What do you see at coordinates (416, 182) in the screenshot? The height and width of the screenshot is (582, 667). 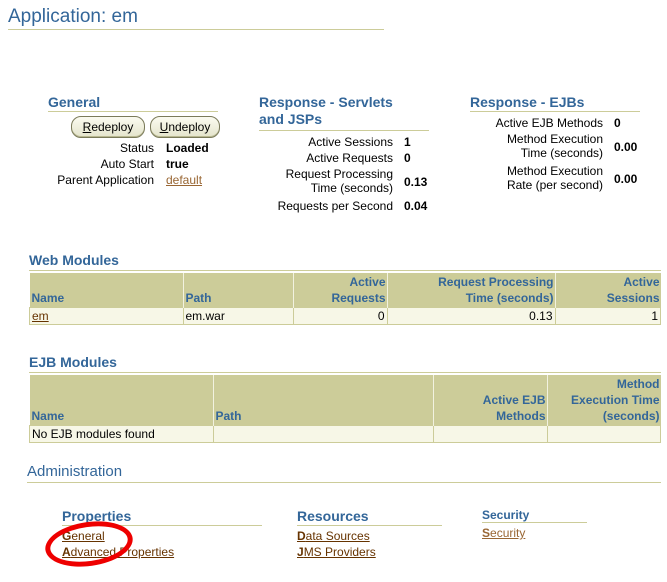 I see `request-processing-value: 0.13` at bounding box center [416, 182].